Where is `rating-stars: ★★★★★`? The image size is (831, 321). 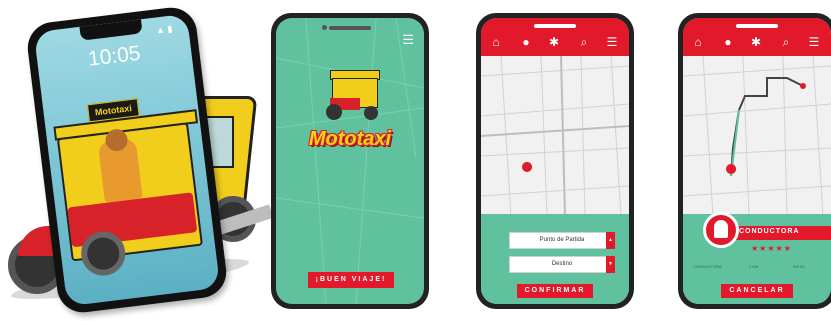
rating-stars: ★★★★★ is located at coordinates (771, 248).